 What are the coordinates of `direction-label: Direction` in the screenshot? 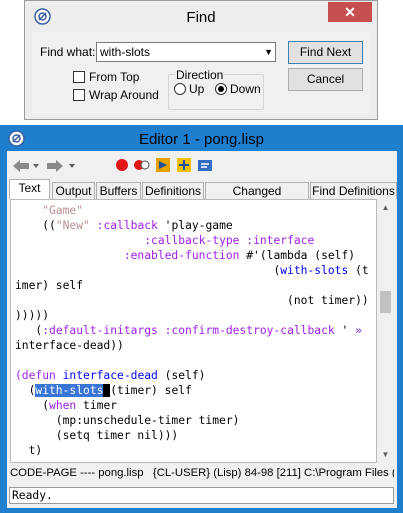 It's located at (200, 75).